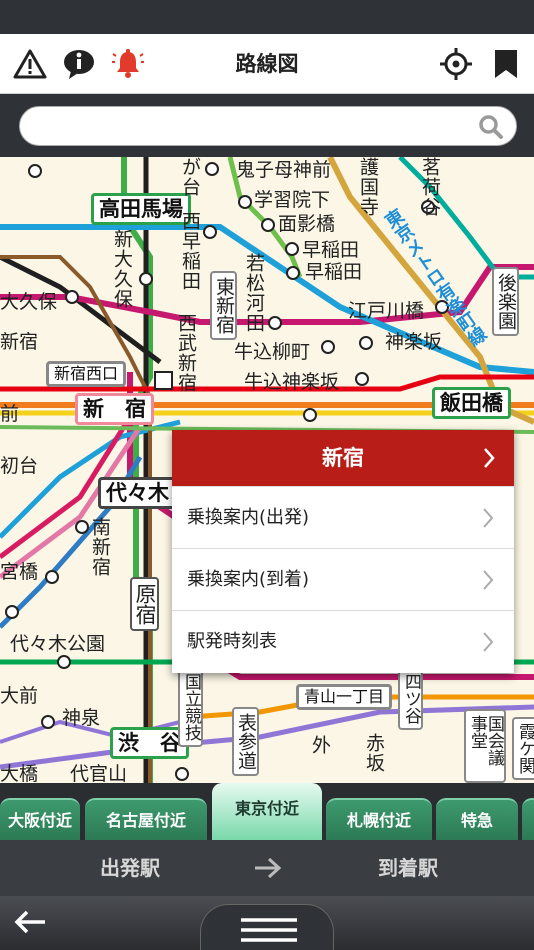 The image size is (534, 950). I want to click on search-field, so click(268, 126).